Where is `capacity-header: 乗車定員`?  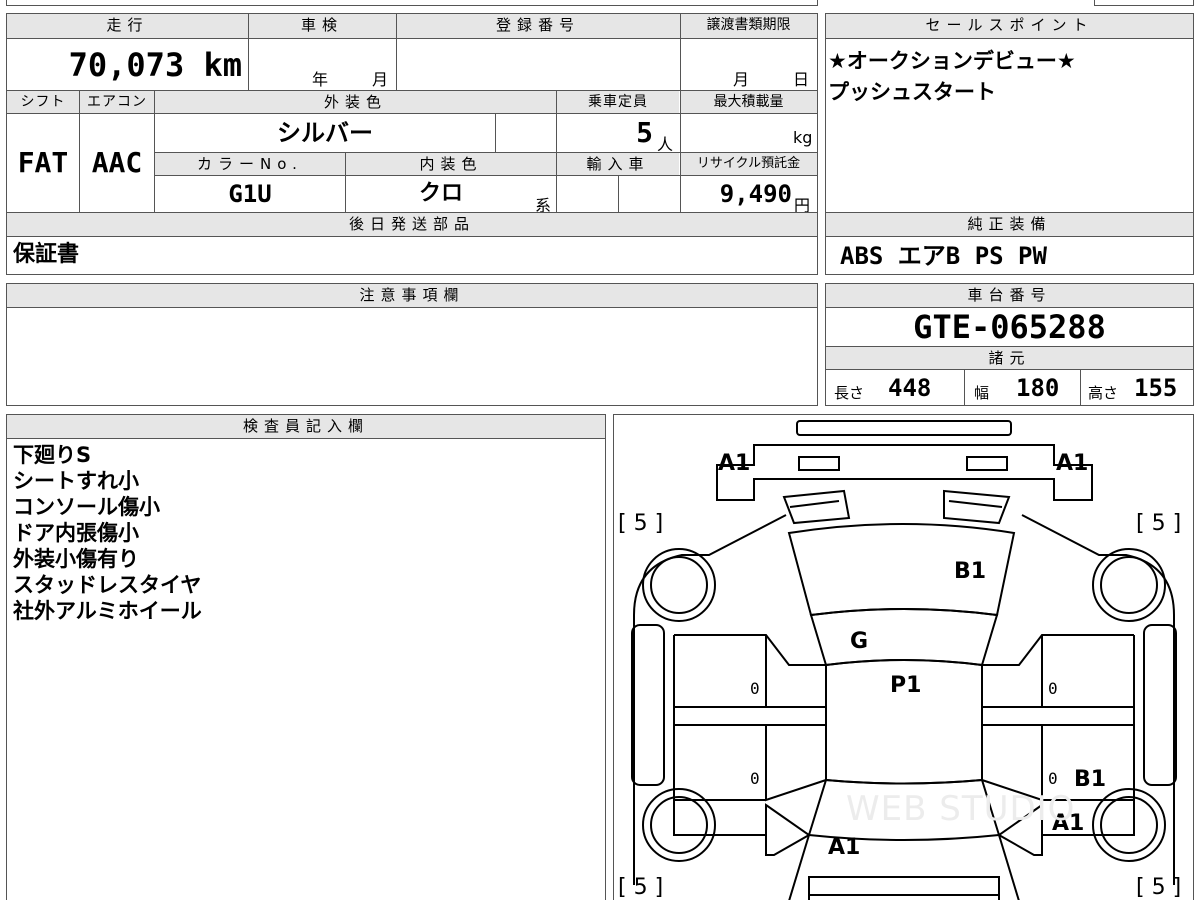
capacity-header: 乗車定員 is located at coordinates (618, 102).